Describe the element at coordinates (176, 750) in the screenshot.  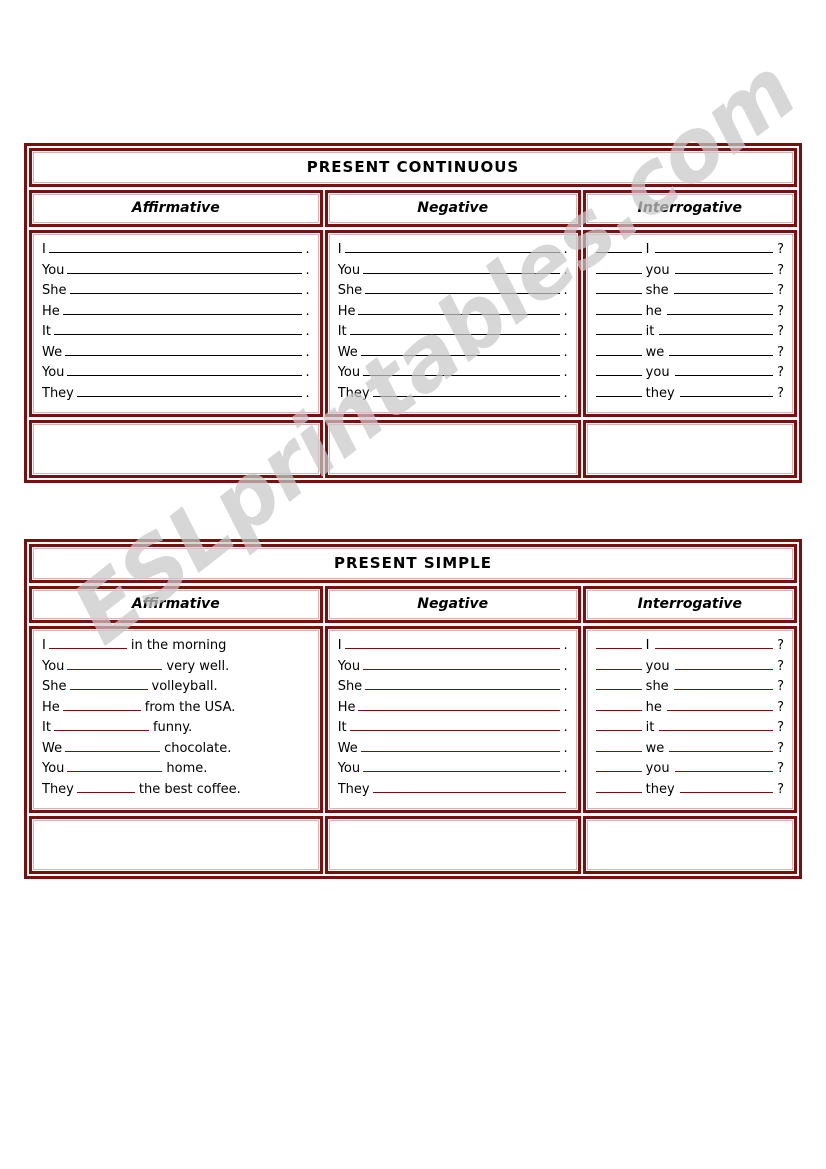
I see `sentence-line: We chocolate.` at that location.